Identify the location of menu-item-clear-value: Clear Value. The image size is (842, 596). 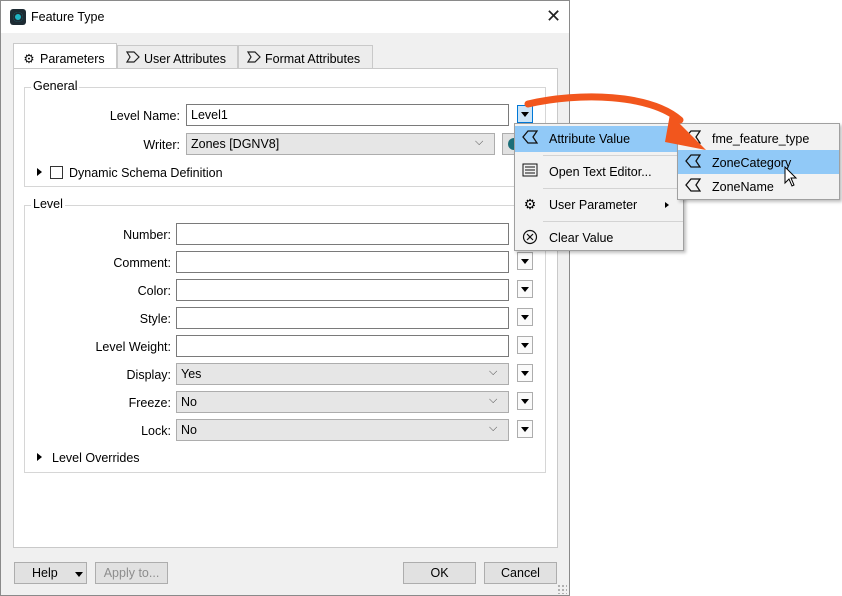
(599, 238).